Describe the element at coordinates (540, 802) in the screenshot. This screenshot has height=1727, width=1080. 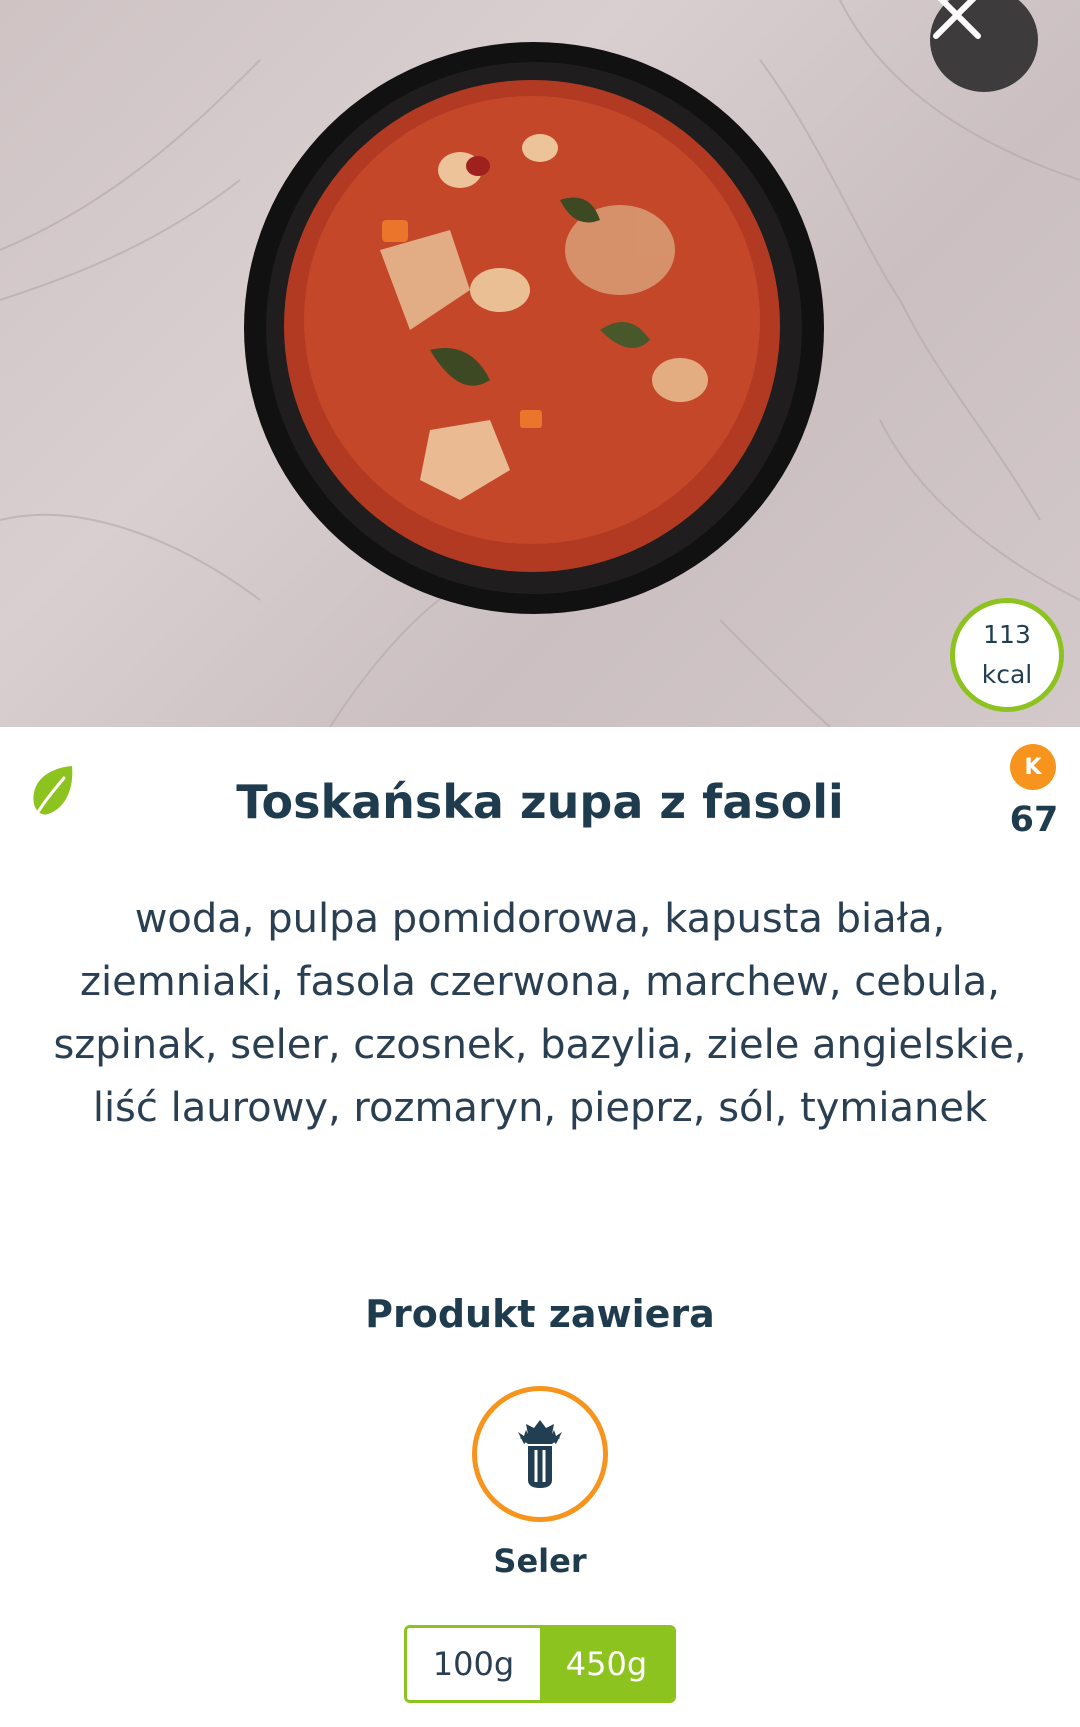
I see `product-title: Toskańska zupa z fasoli` at that location.